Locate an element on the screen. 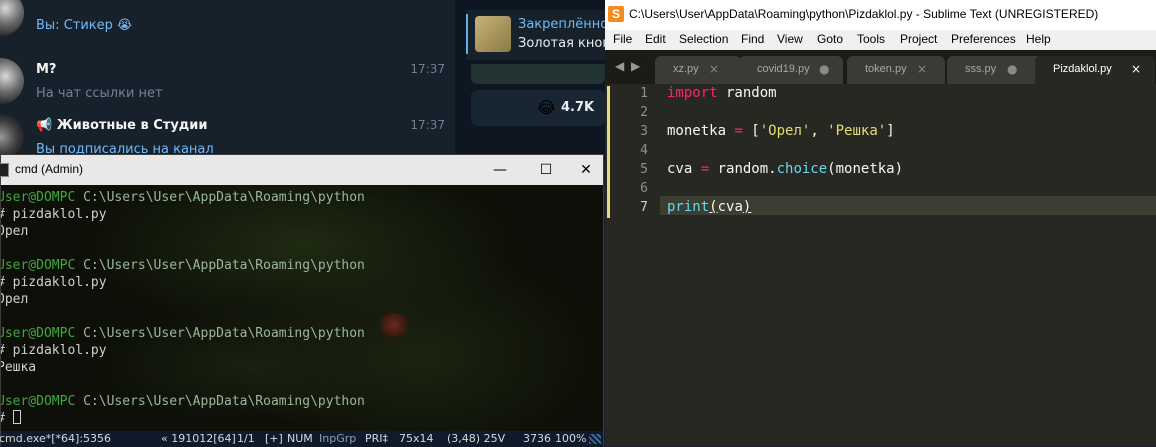 The image size is (1156, 447). pinned-title: Закреплённо is located at coordinates (563, 24).